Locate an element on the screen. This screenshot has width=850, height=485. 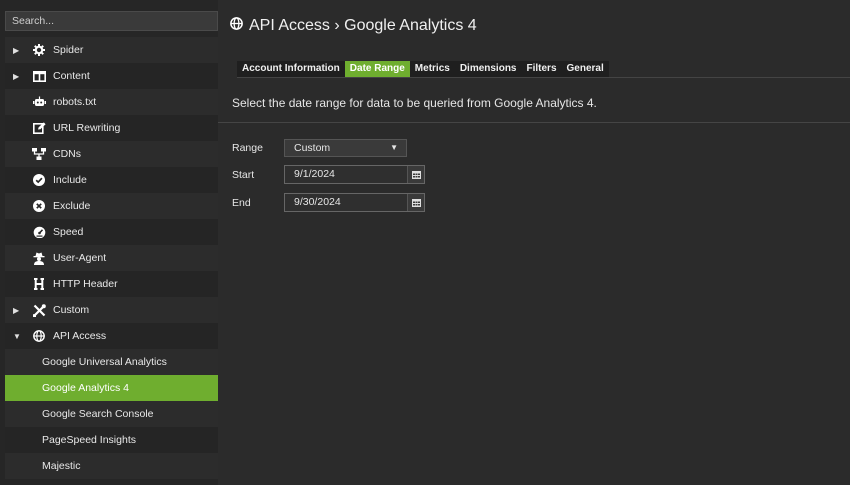
sidebar-item-label: Google Analytics 4 is located at coordinates (85, 388).